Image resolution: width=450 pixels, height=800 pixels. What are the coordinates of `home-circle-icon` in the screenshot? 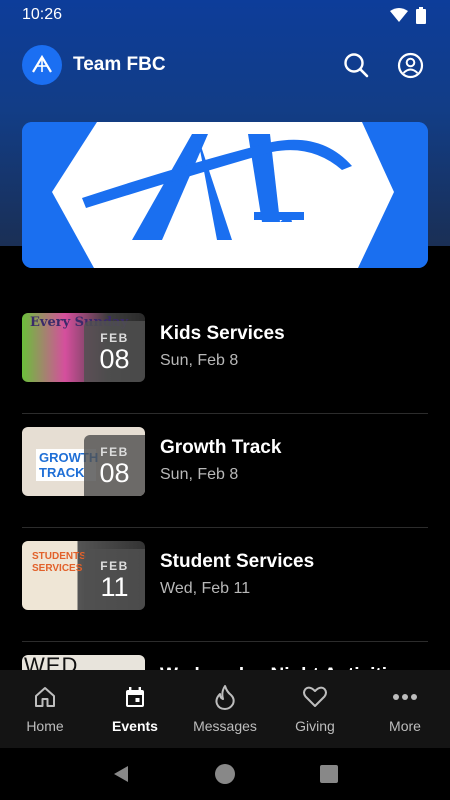 It's located at (225, 774).